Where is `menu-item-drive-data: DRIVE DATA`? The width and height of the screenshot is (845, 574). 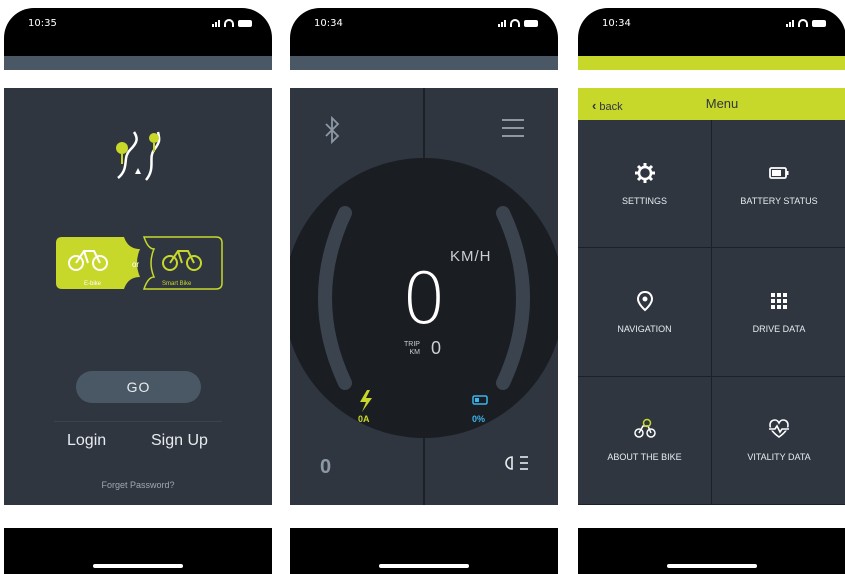
menu-item-drive-data: DRIVE DATA is located at coordinates (778, 312).